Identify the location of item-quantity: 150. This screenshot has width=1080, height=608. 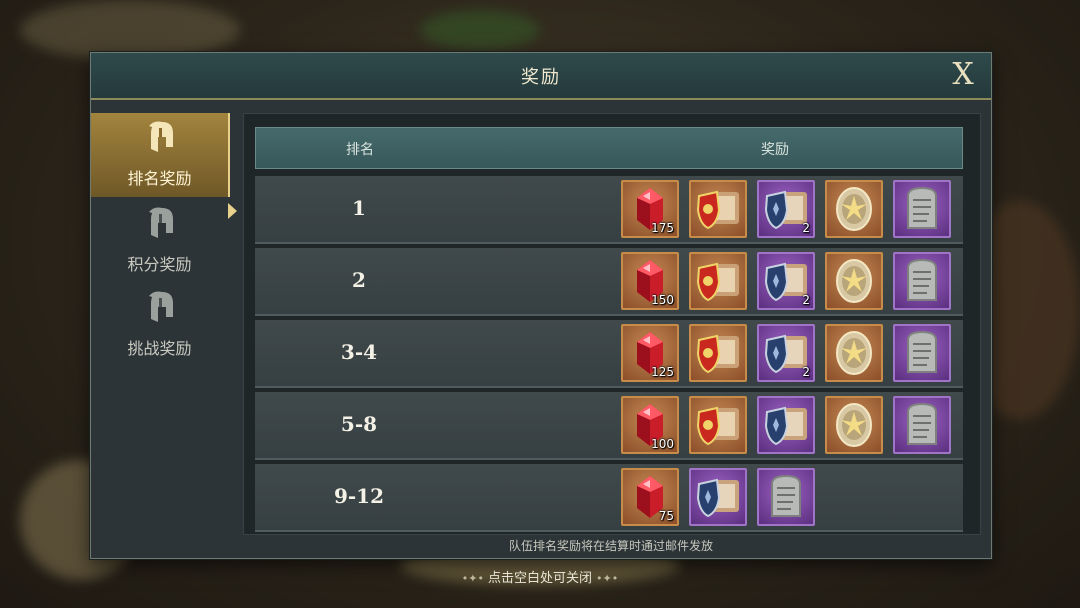
(662, 300).